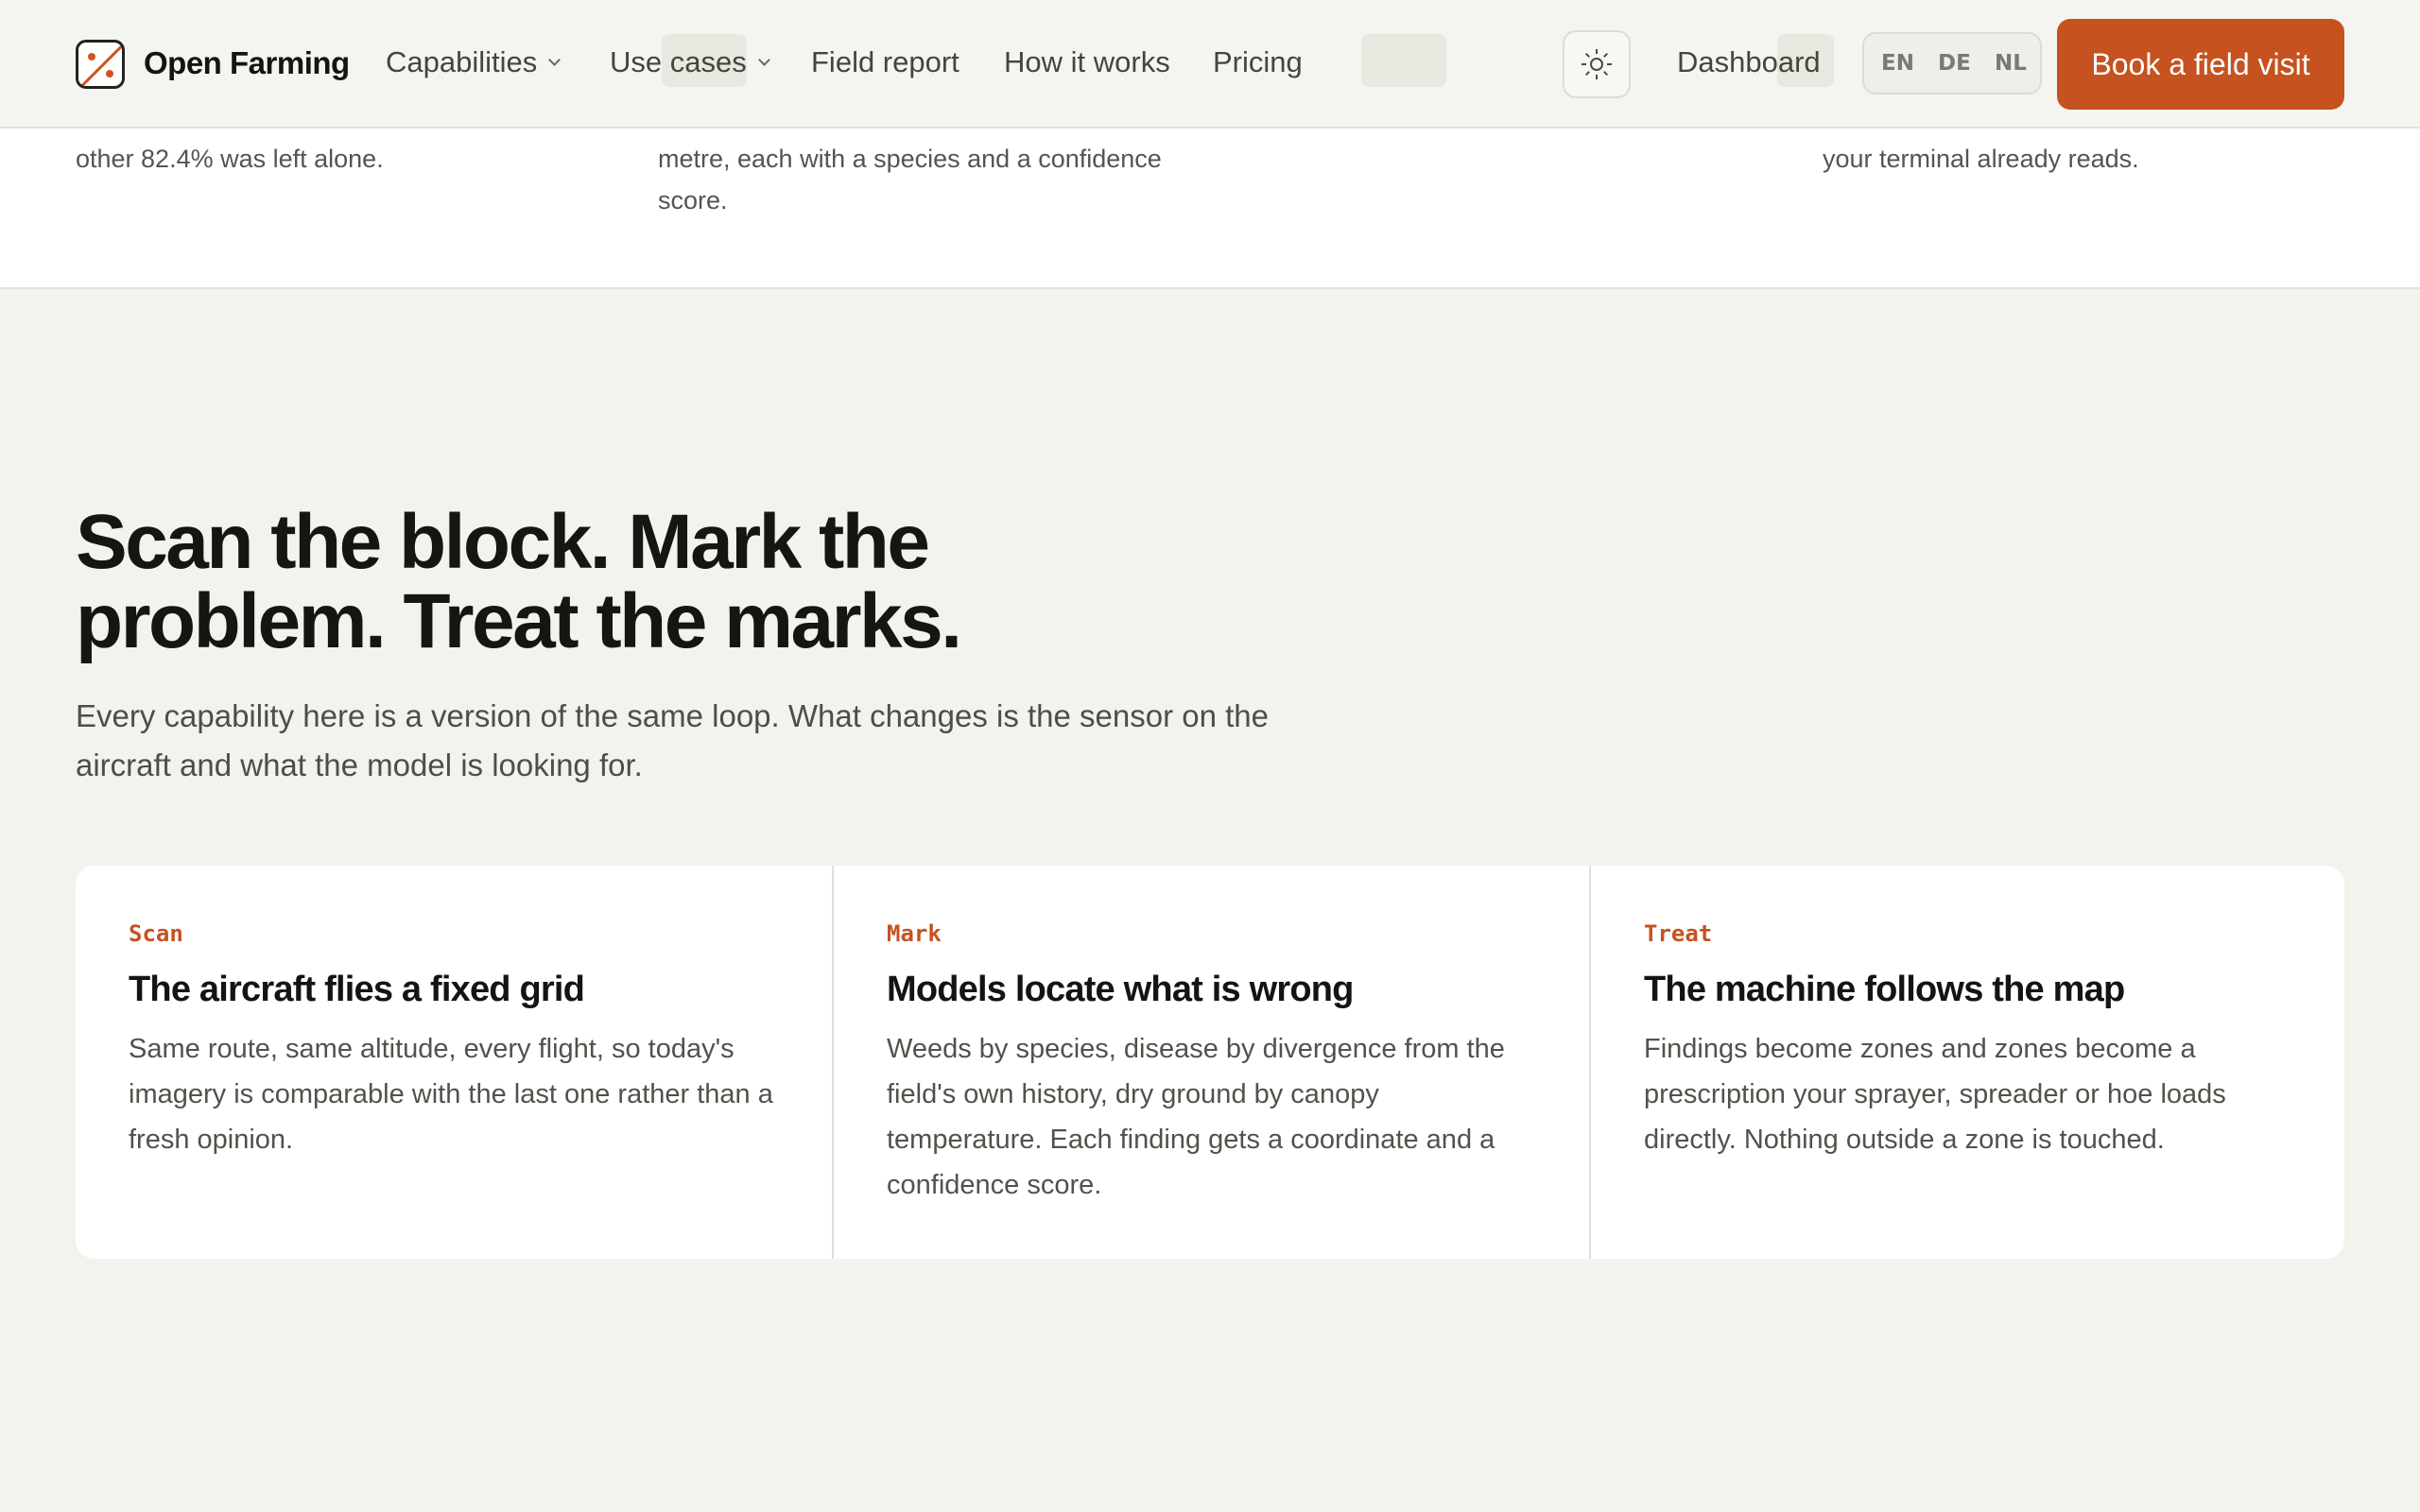  Describe the element at coordinates (2011, 63) in the screenshot. I see `lang-nl: NL` at that location.